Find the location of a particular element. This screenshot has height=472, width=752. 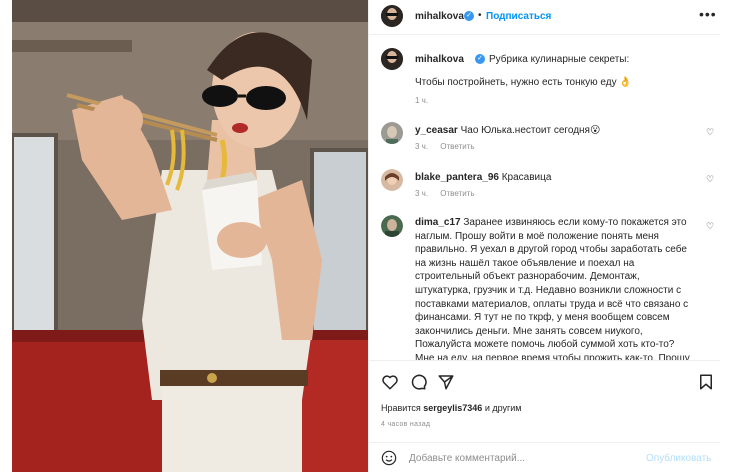

post-time: 4 часов назад is located at coordinates (405, 424).